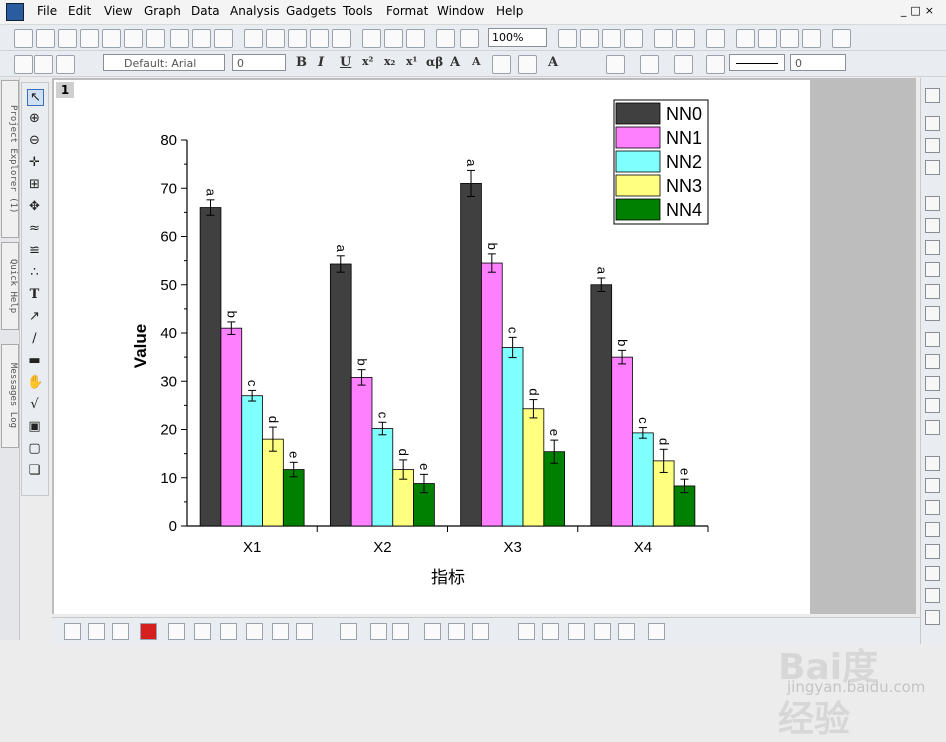  Describe the element at coordinates (818, 62) in the screenshot. I see `line-width-select: 0` at that location.